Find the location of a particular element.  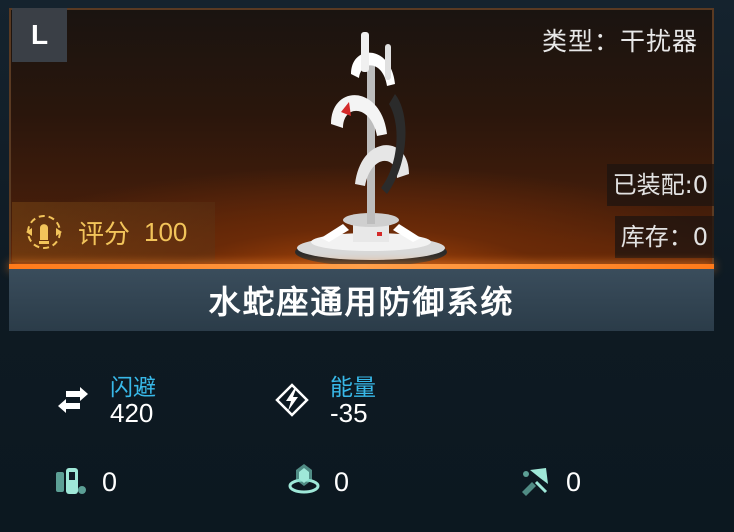

item-type-label: 类型：干扰器 is located at coordinates (619, 41).